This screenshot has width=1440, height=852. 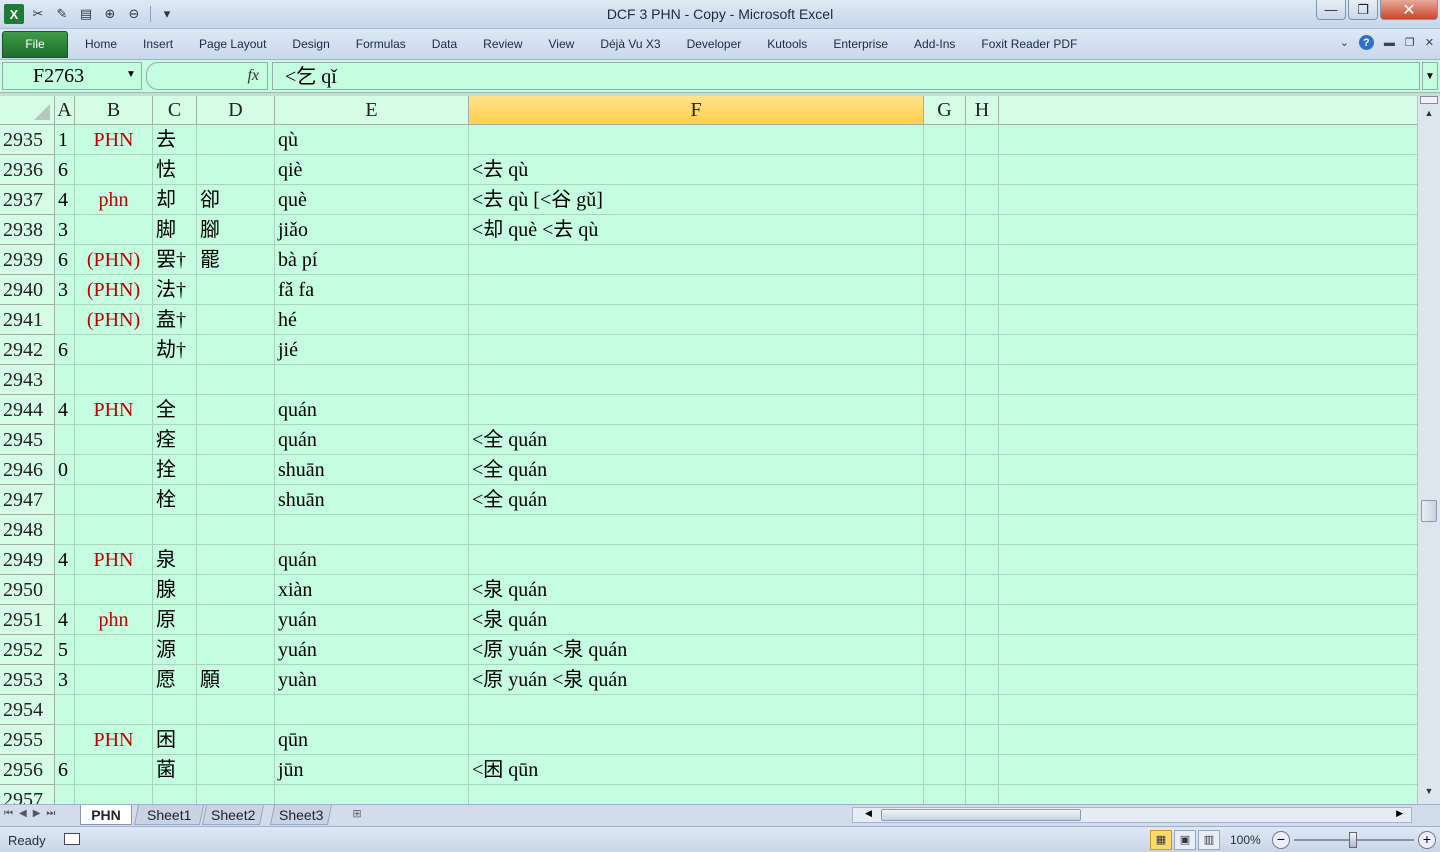 I want to click on cell-e: qiè, so click(x=372, y=170).